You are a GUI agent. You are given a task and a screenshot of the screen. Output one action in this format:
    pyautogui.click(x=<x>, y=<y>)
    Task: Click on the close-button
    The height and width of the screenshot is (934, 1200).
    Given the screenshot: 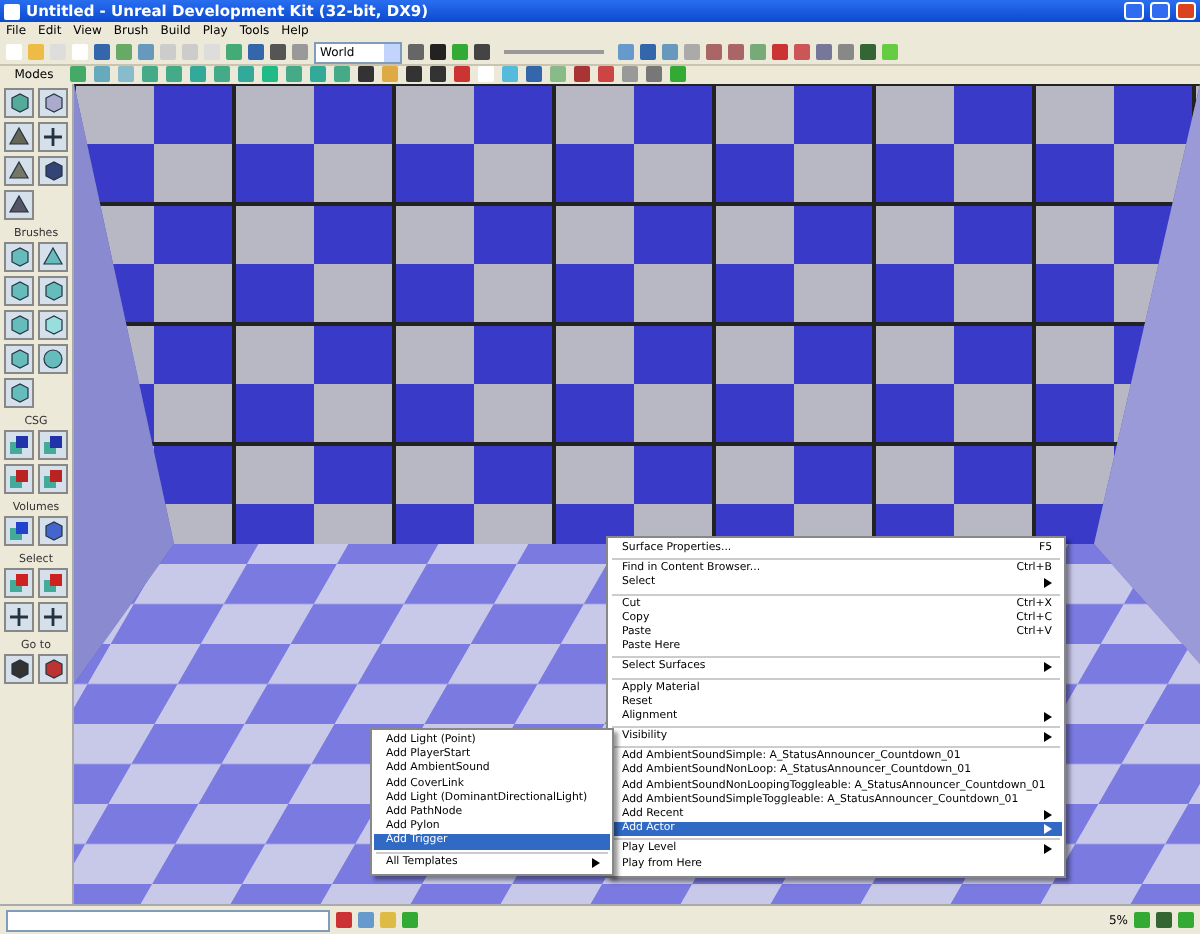 What is the action you would take?
    pyautogui.click(x=1186, y=11)
    